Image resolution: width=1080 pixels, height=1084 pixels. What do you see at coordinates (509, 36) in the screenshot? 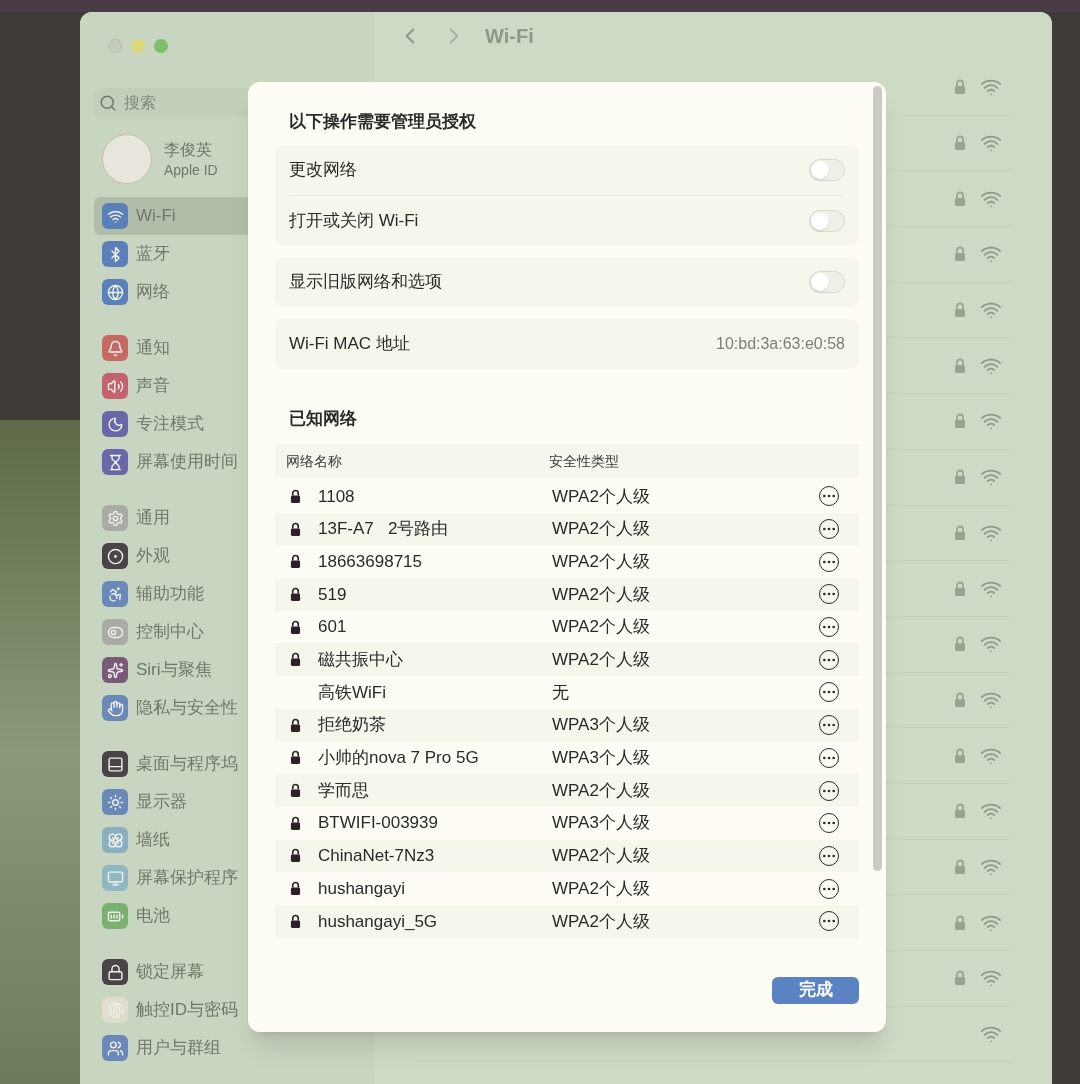
I see `window-title: Wi-Fi` at bounding box center [509, 36].